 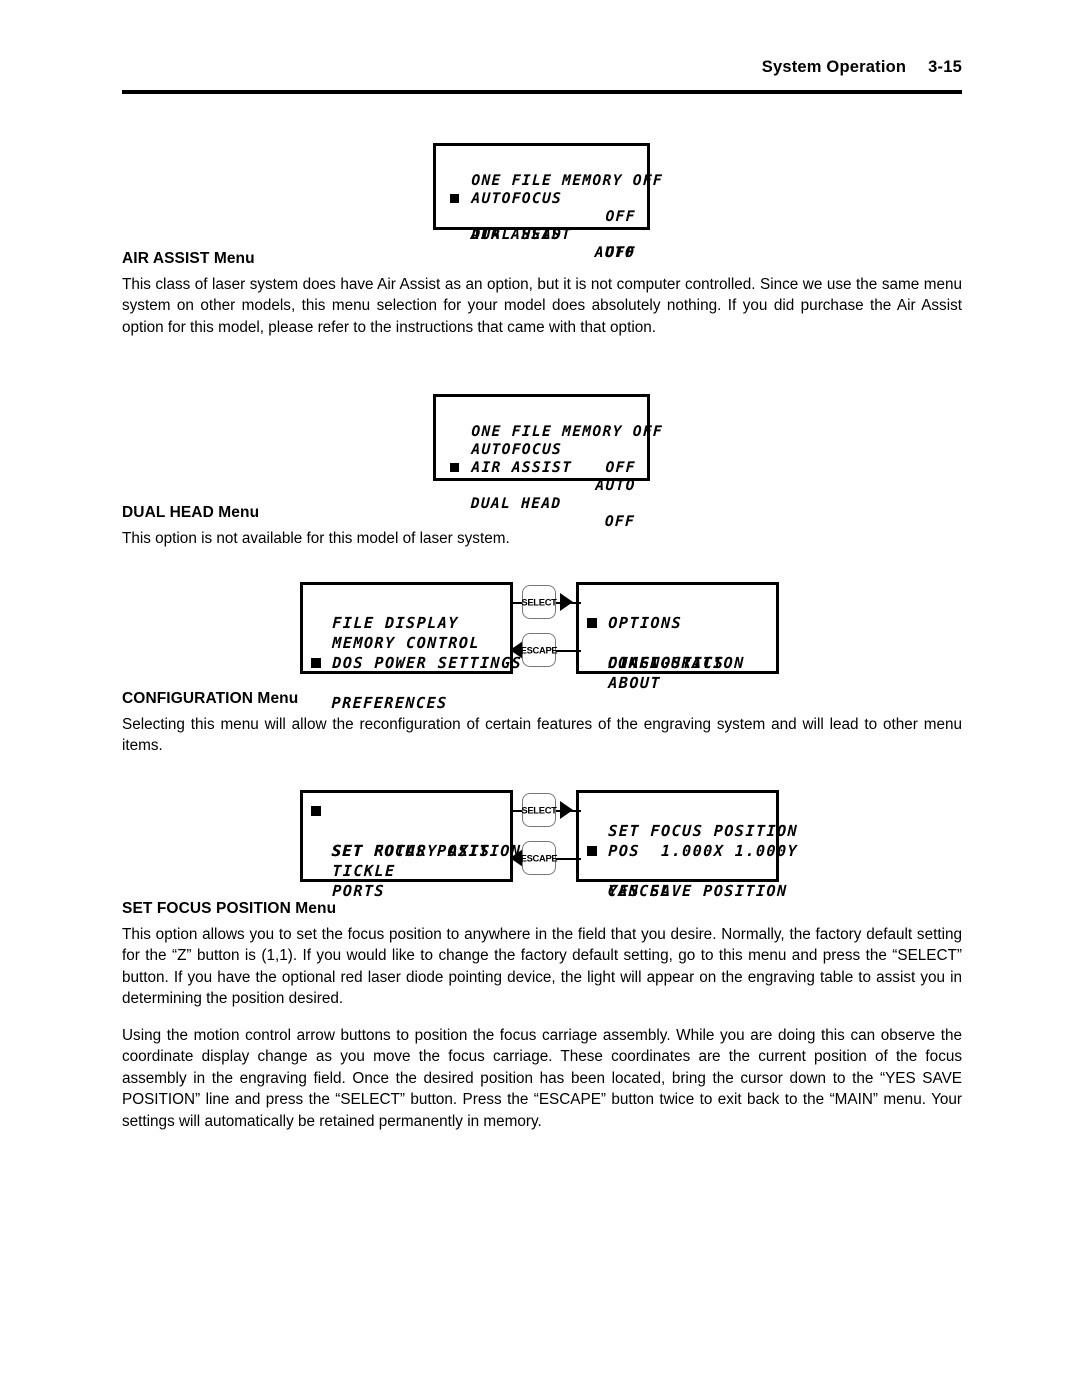 I want to click on lcd-line-selected: CANCEL, so click(x=678, y=870).